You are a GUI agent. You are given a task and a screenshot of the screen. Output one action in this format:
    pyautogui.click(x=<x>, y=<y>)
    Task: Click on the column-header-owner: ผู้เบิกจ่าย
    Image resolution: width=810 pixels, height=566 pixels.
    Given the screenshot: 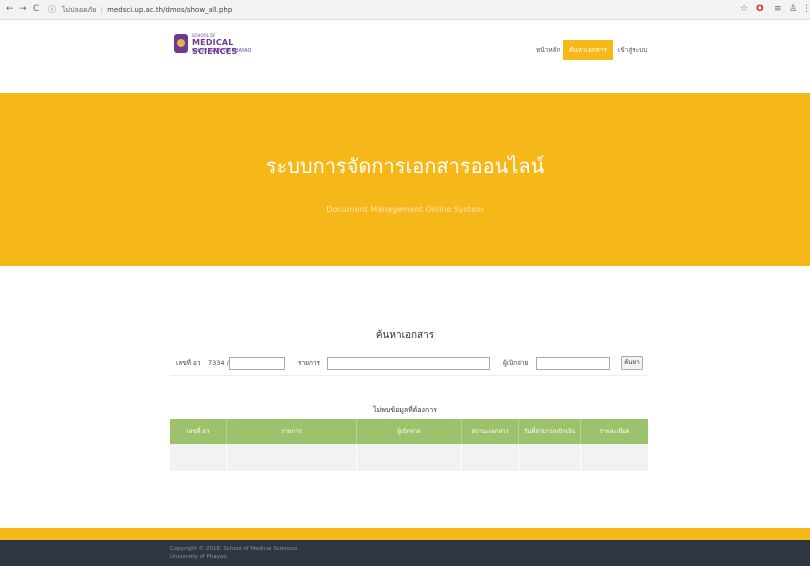 What is the action you would take?
    pyautogui.click(x=409, y=431)
    